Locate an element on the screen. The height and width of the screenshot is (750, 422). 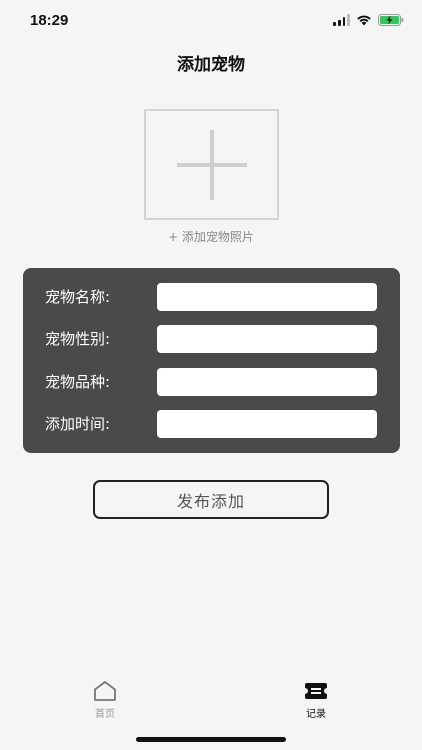
form-row-gender: 宠物性别: is located at coordinates (211, 339).